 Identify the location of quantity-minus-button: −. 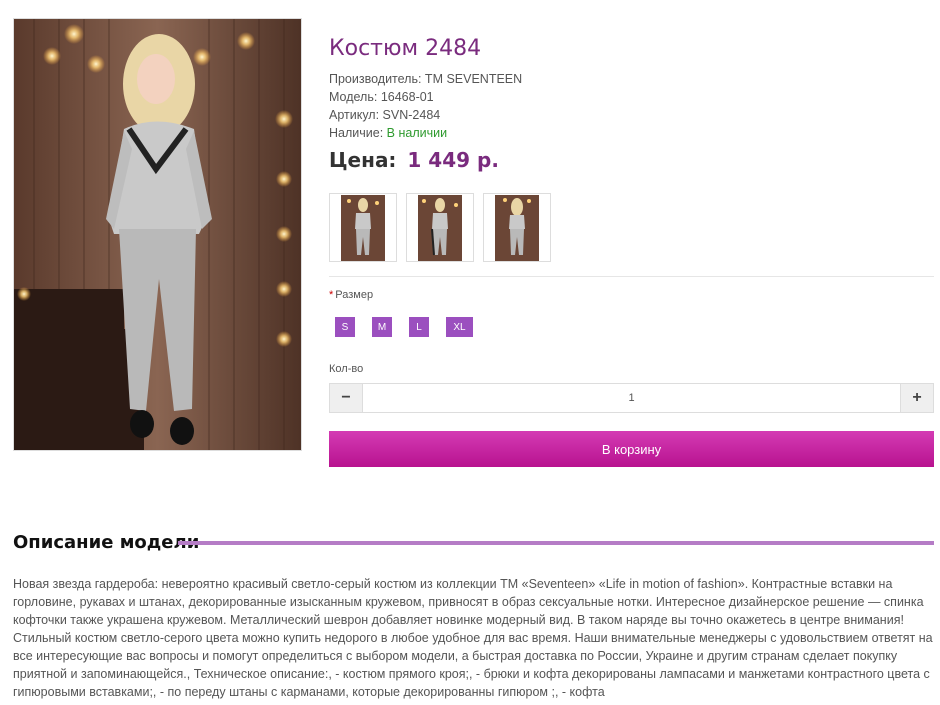
(346, 398).